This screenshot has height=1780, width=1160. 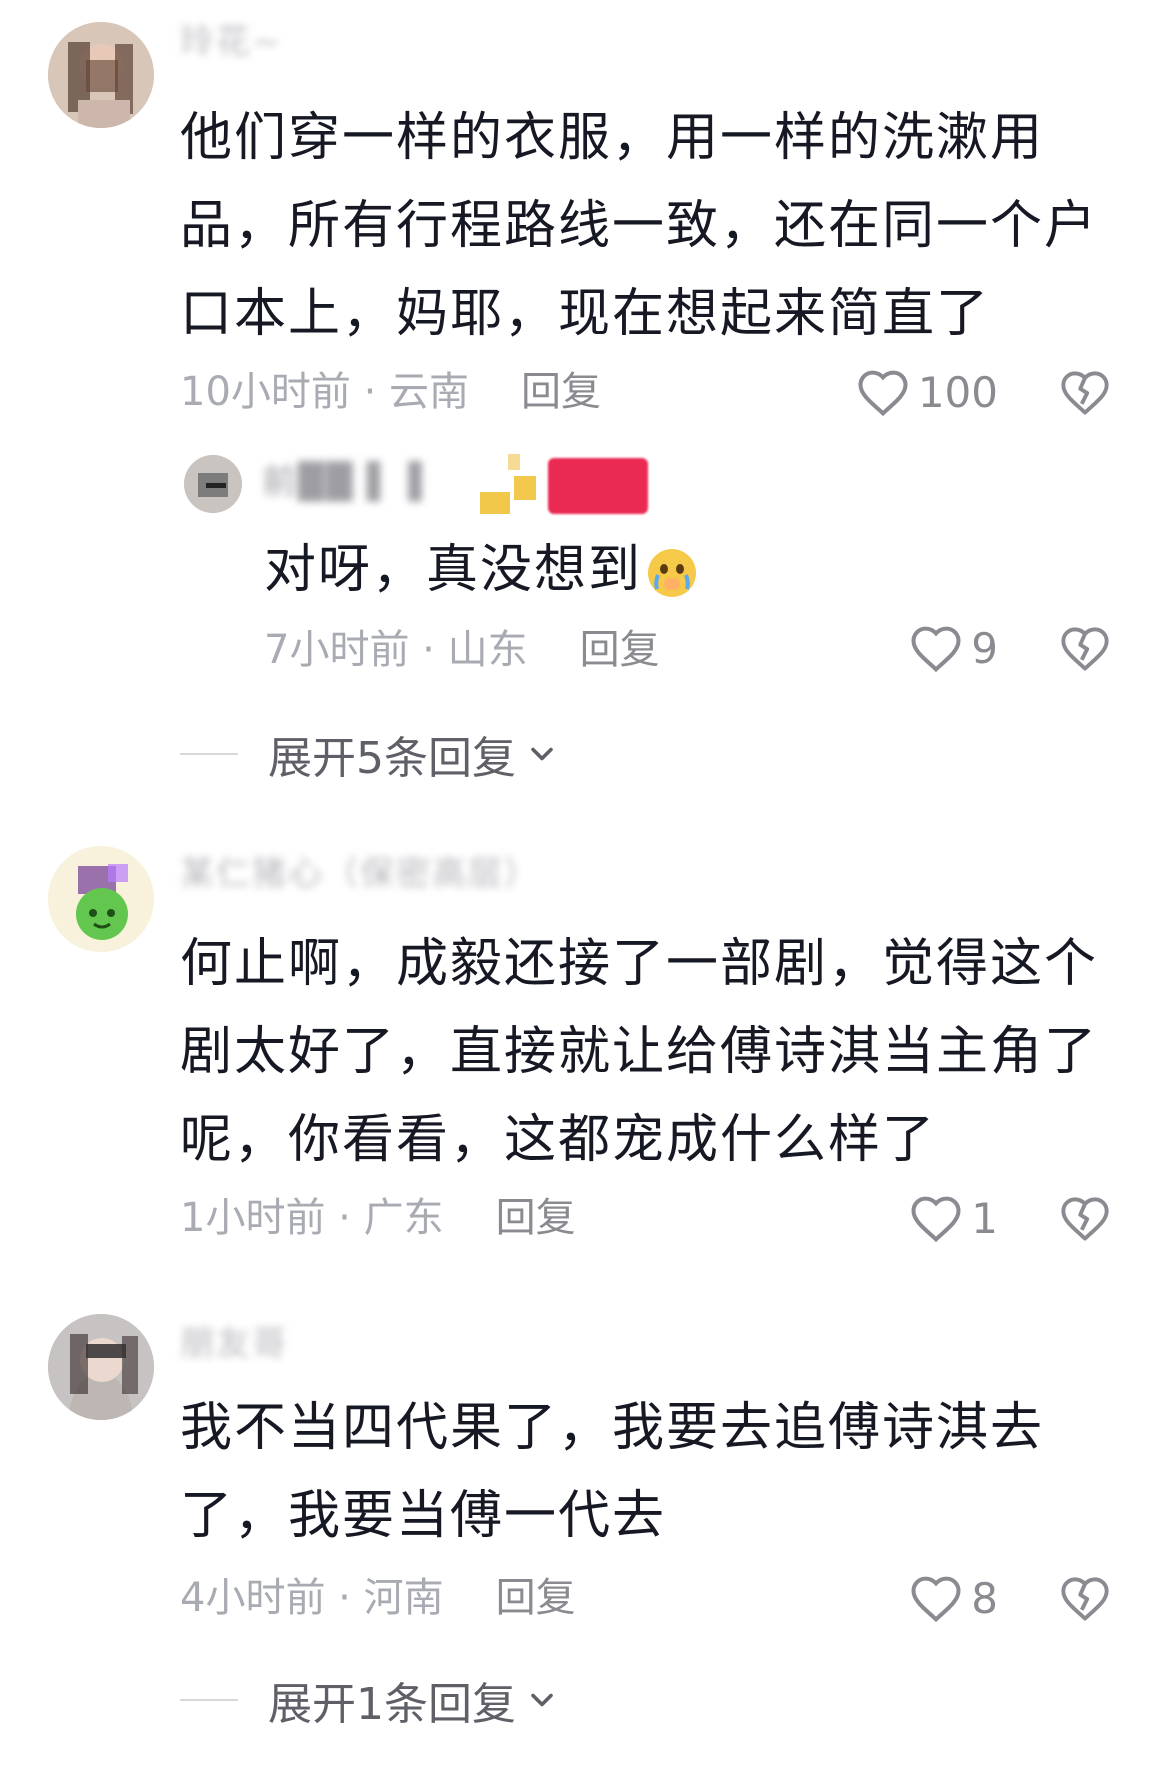 I want to click on comment-time-location: 10小时前 · 云南, so click(x=325, y=392).